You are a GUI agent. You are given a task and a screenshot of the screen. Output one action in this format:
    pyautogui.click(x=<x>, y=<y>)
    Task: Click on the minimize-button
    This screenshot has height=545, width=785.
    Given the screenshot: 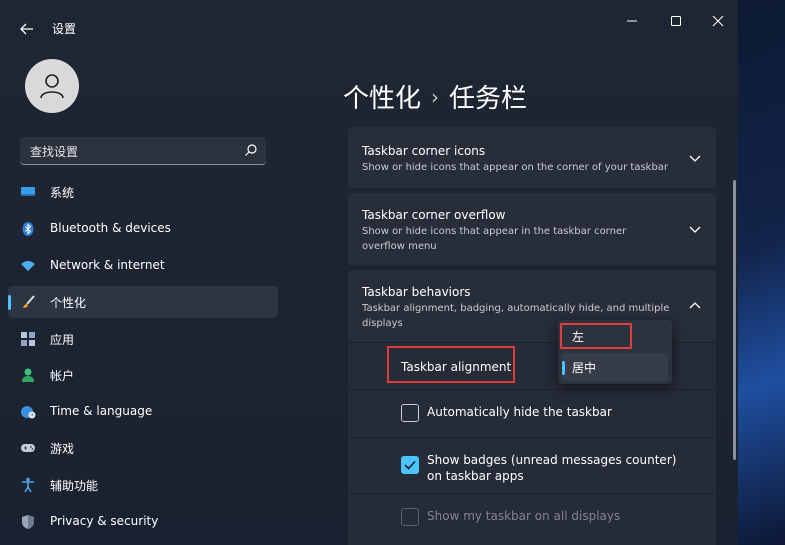 What is the action you would take?
    pyautogui.click(x=632, y=21)
    